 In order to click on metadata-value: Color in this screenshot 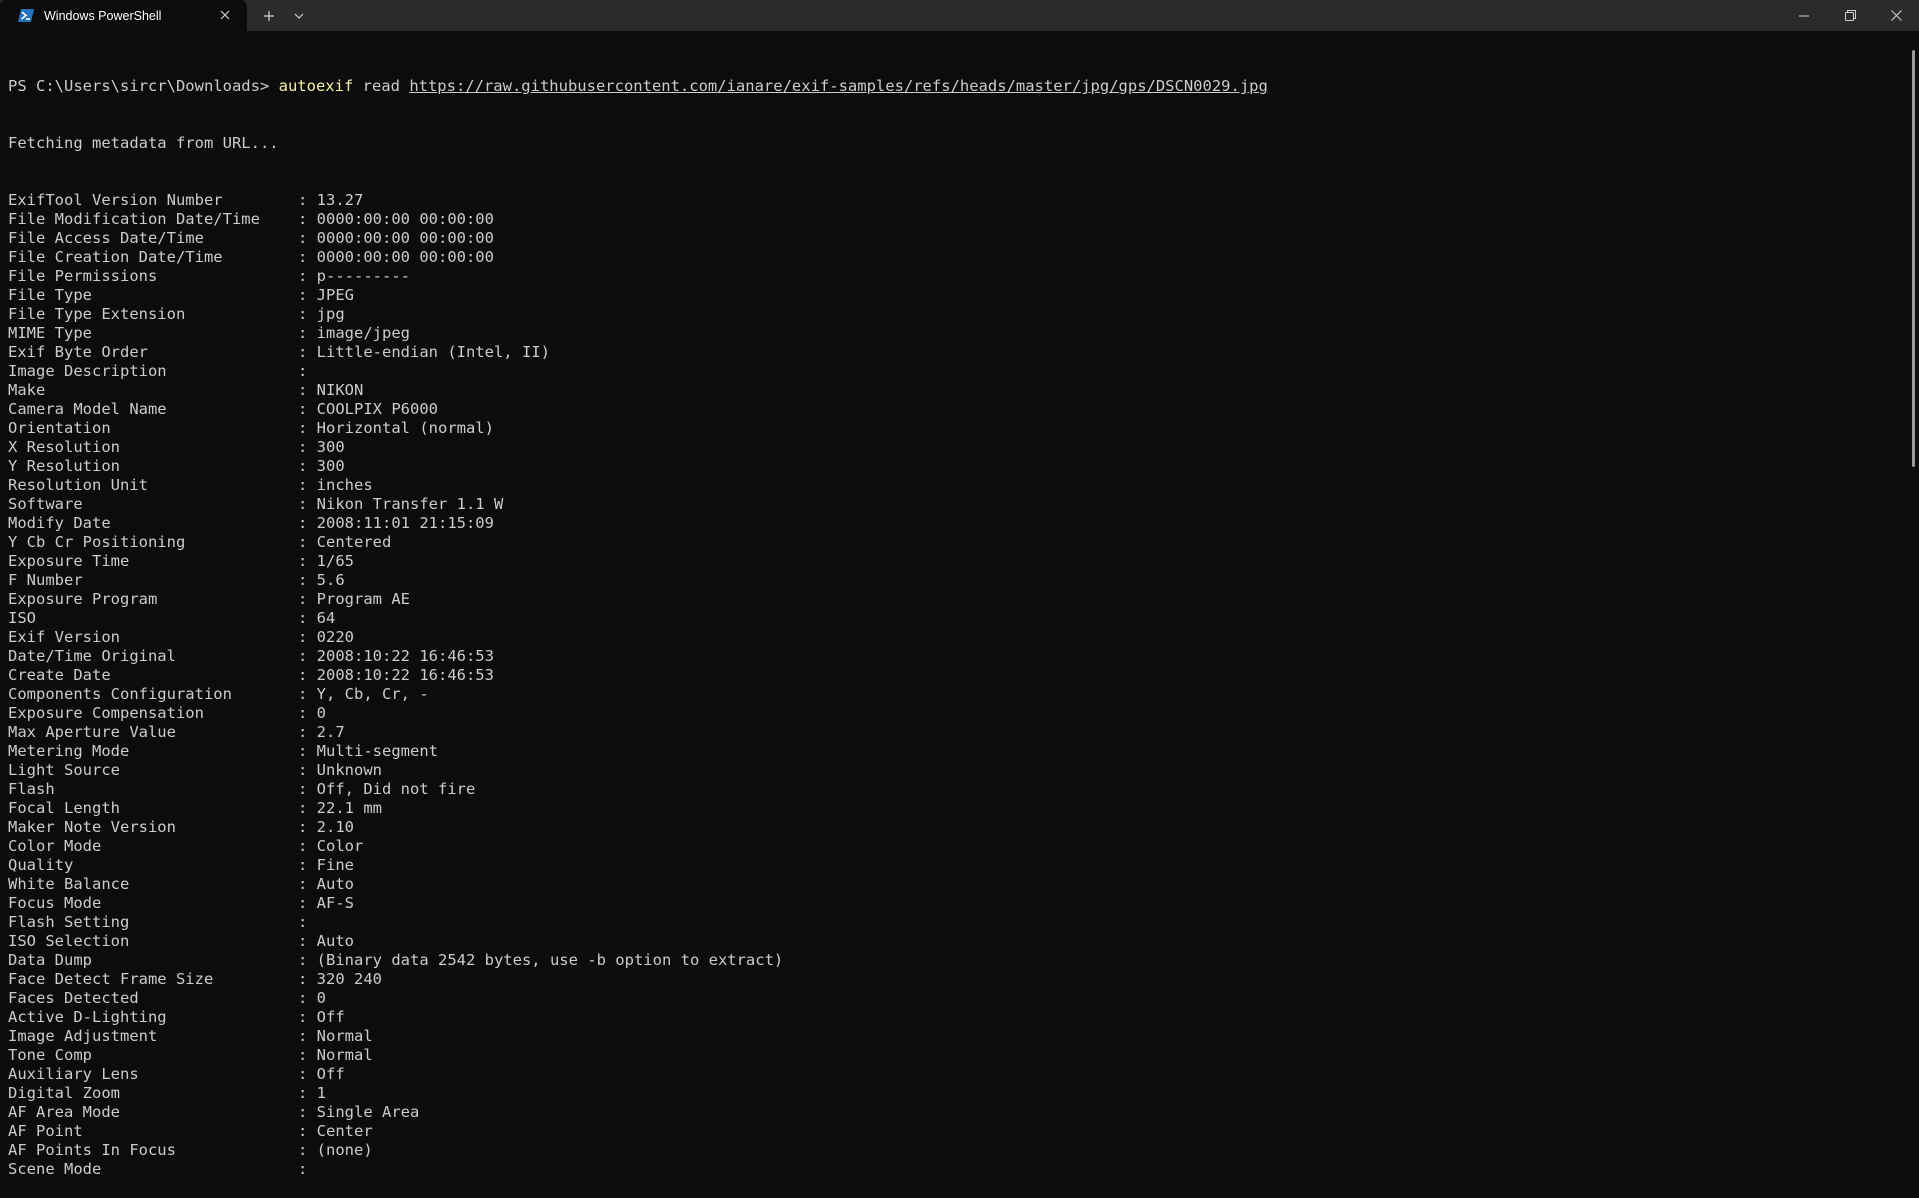, I will do `click(340, 846)`.